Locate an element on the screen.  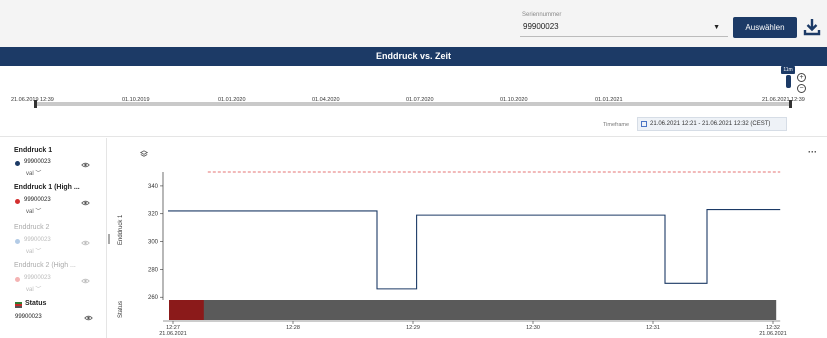
y-axis-label: Enddruck 1 is located at coordinates (121, 229).